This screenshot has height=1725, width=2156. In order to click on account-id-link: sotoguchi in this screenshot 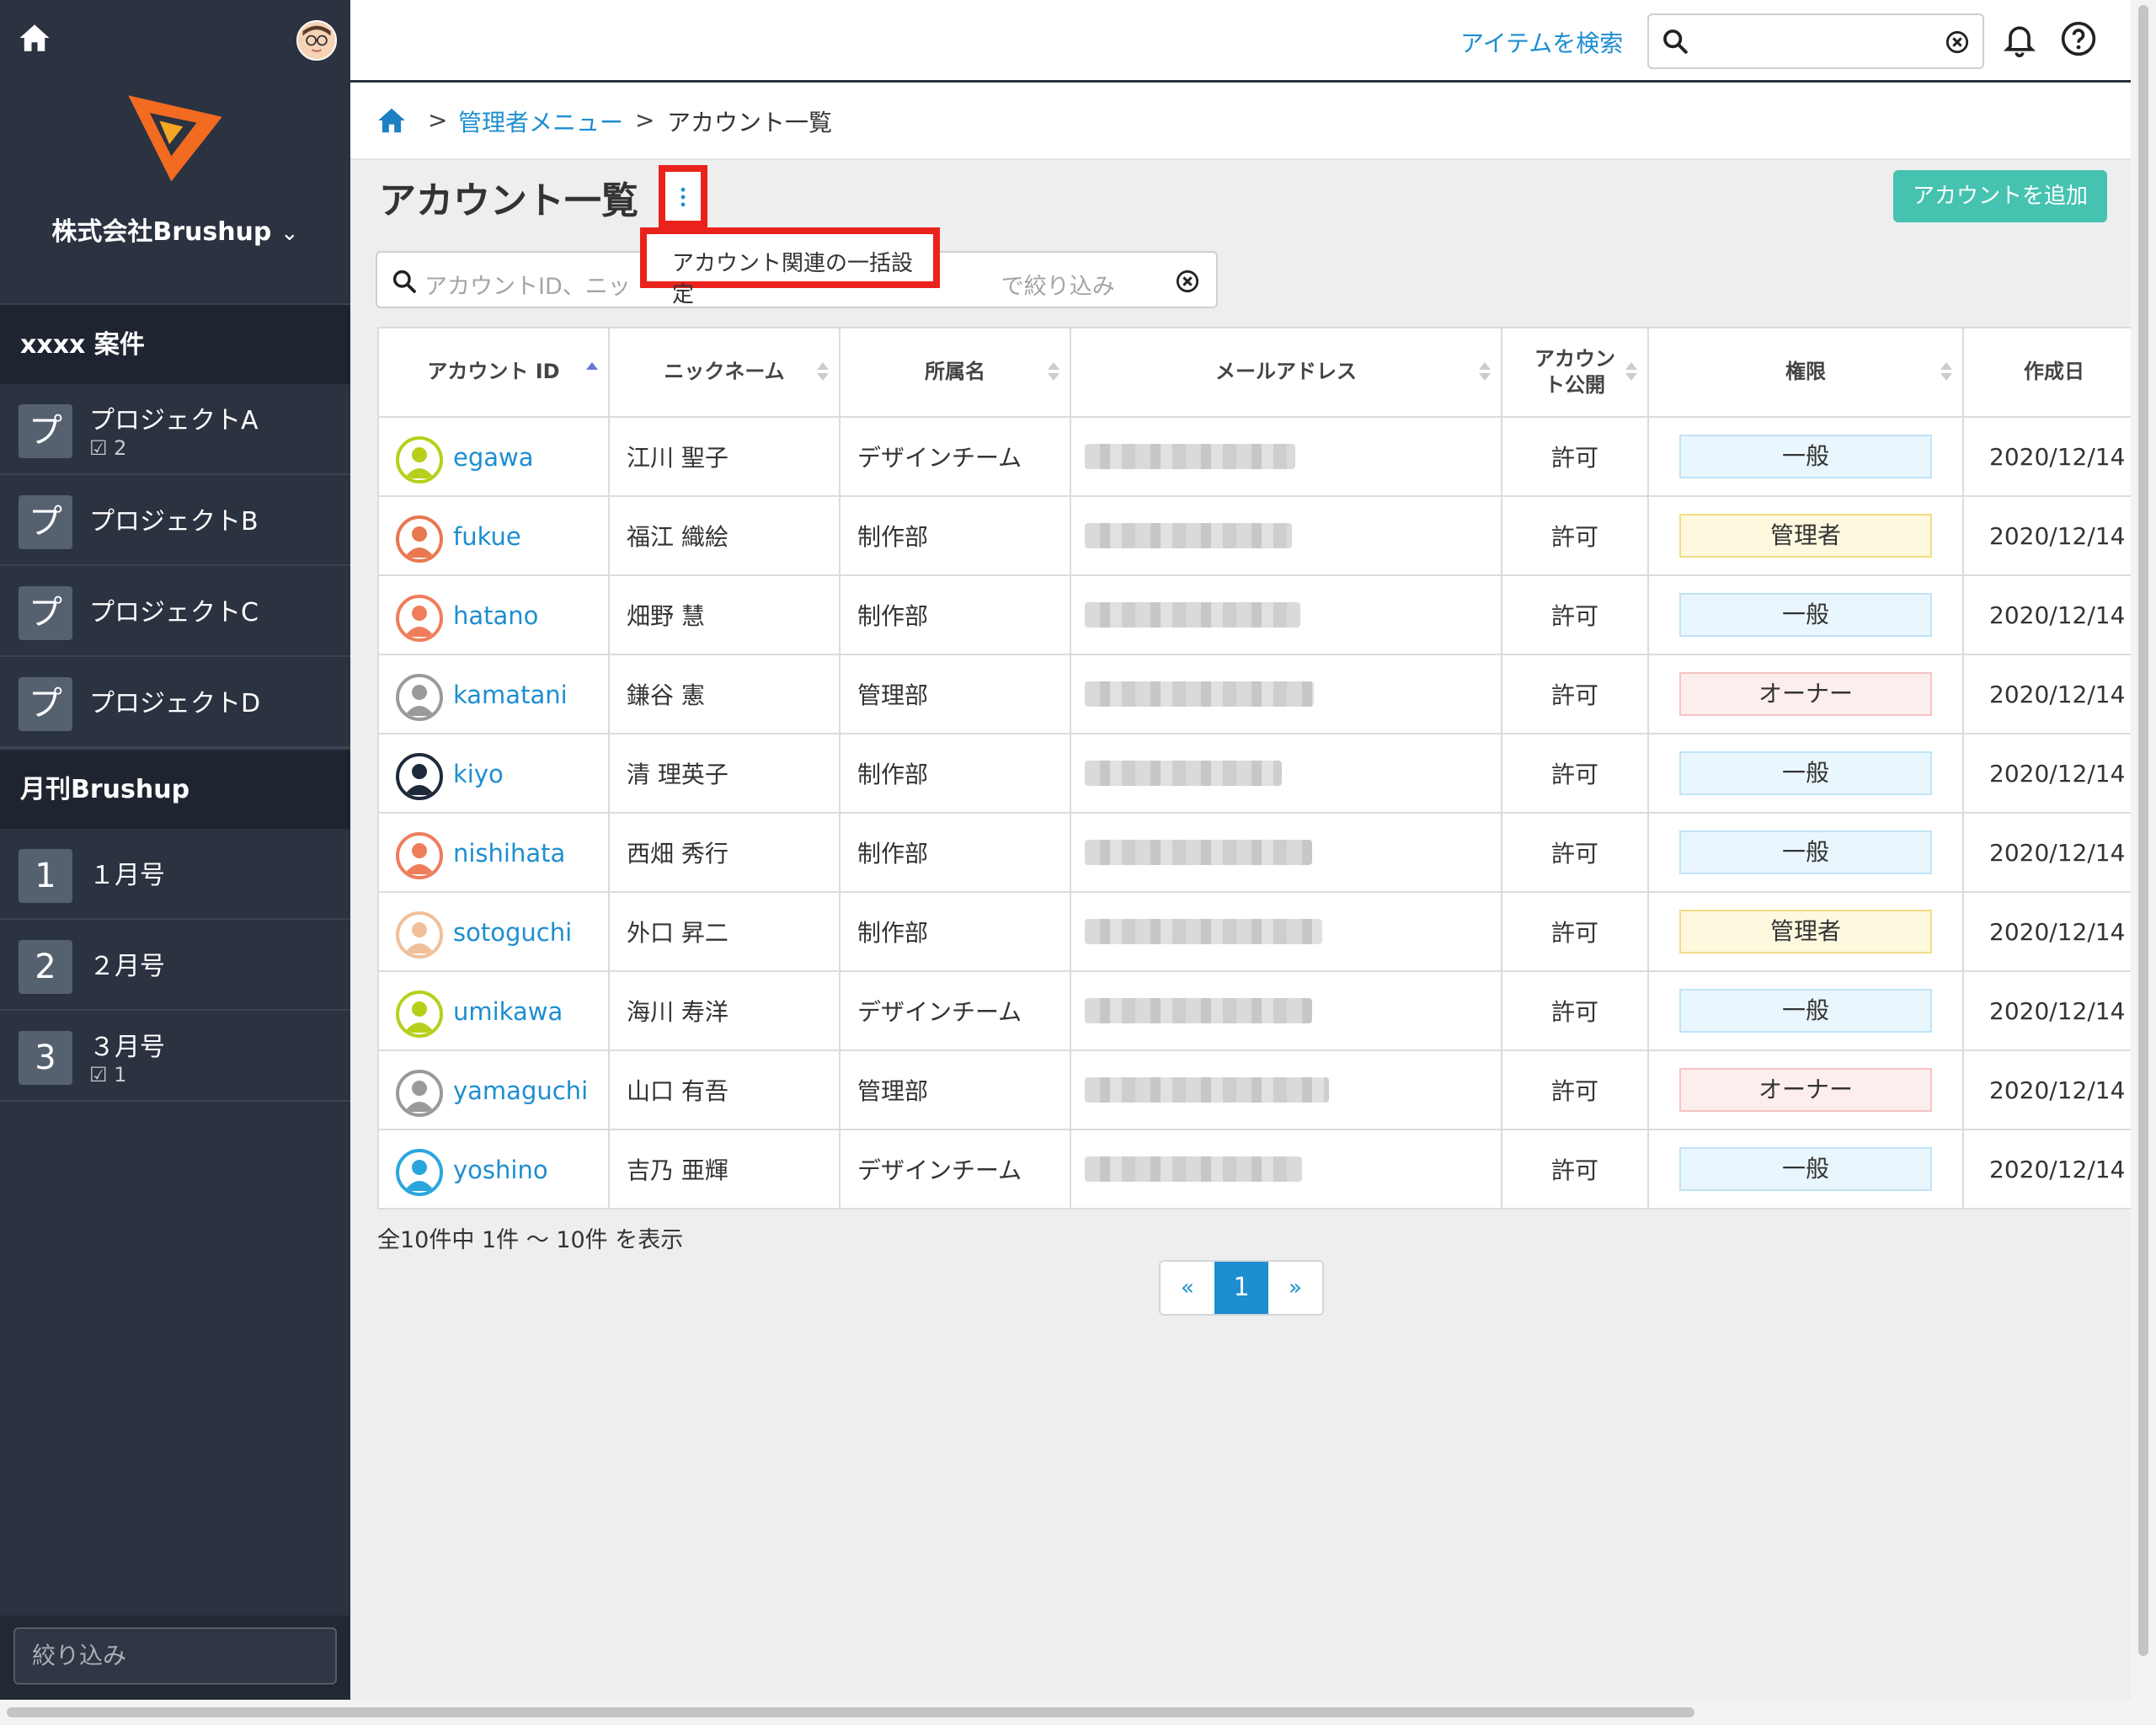, I will do `click(512, 932)`.